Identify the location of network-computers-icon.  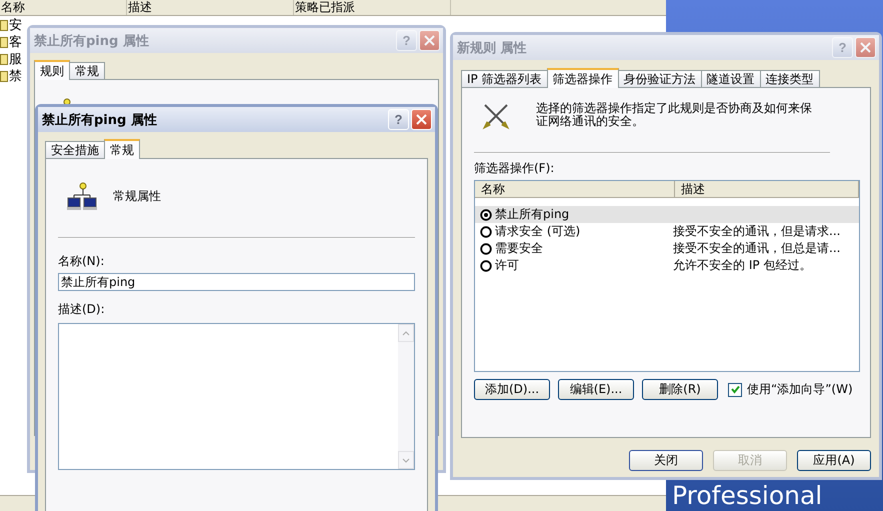
(82, 196).